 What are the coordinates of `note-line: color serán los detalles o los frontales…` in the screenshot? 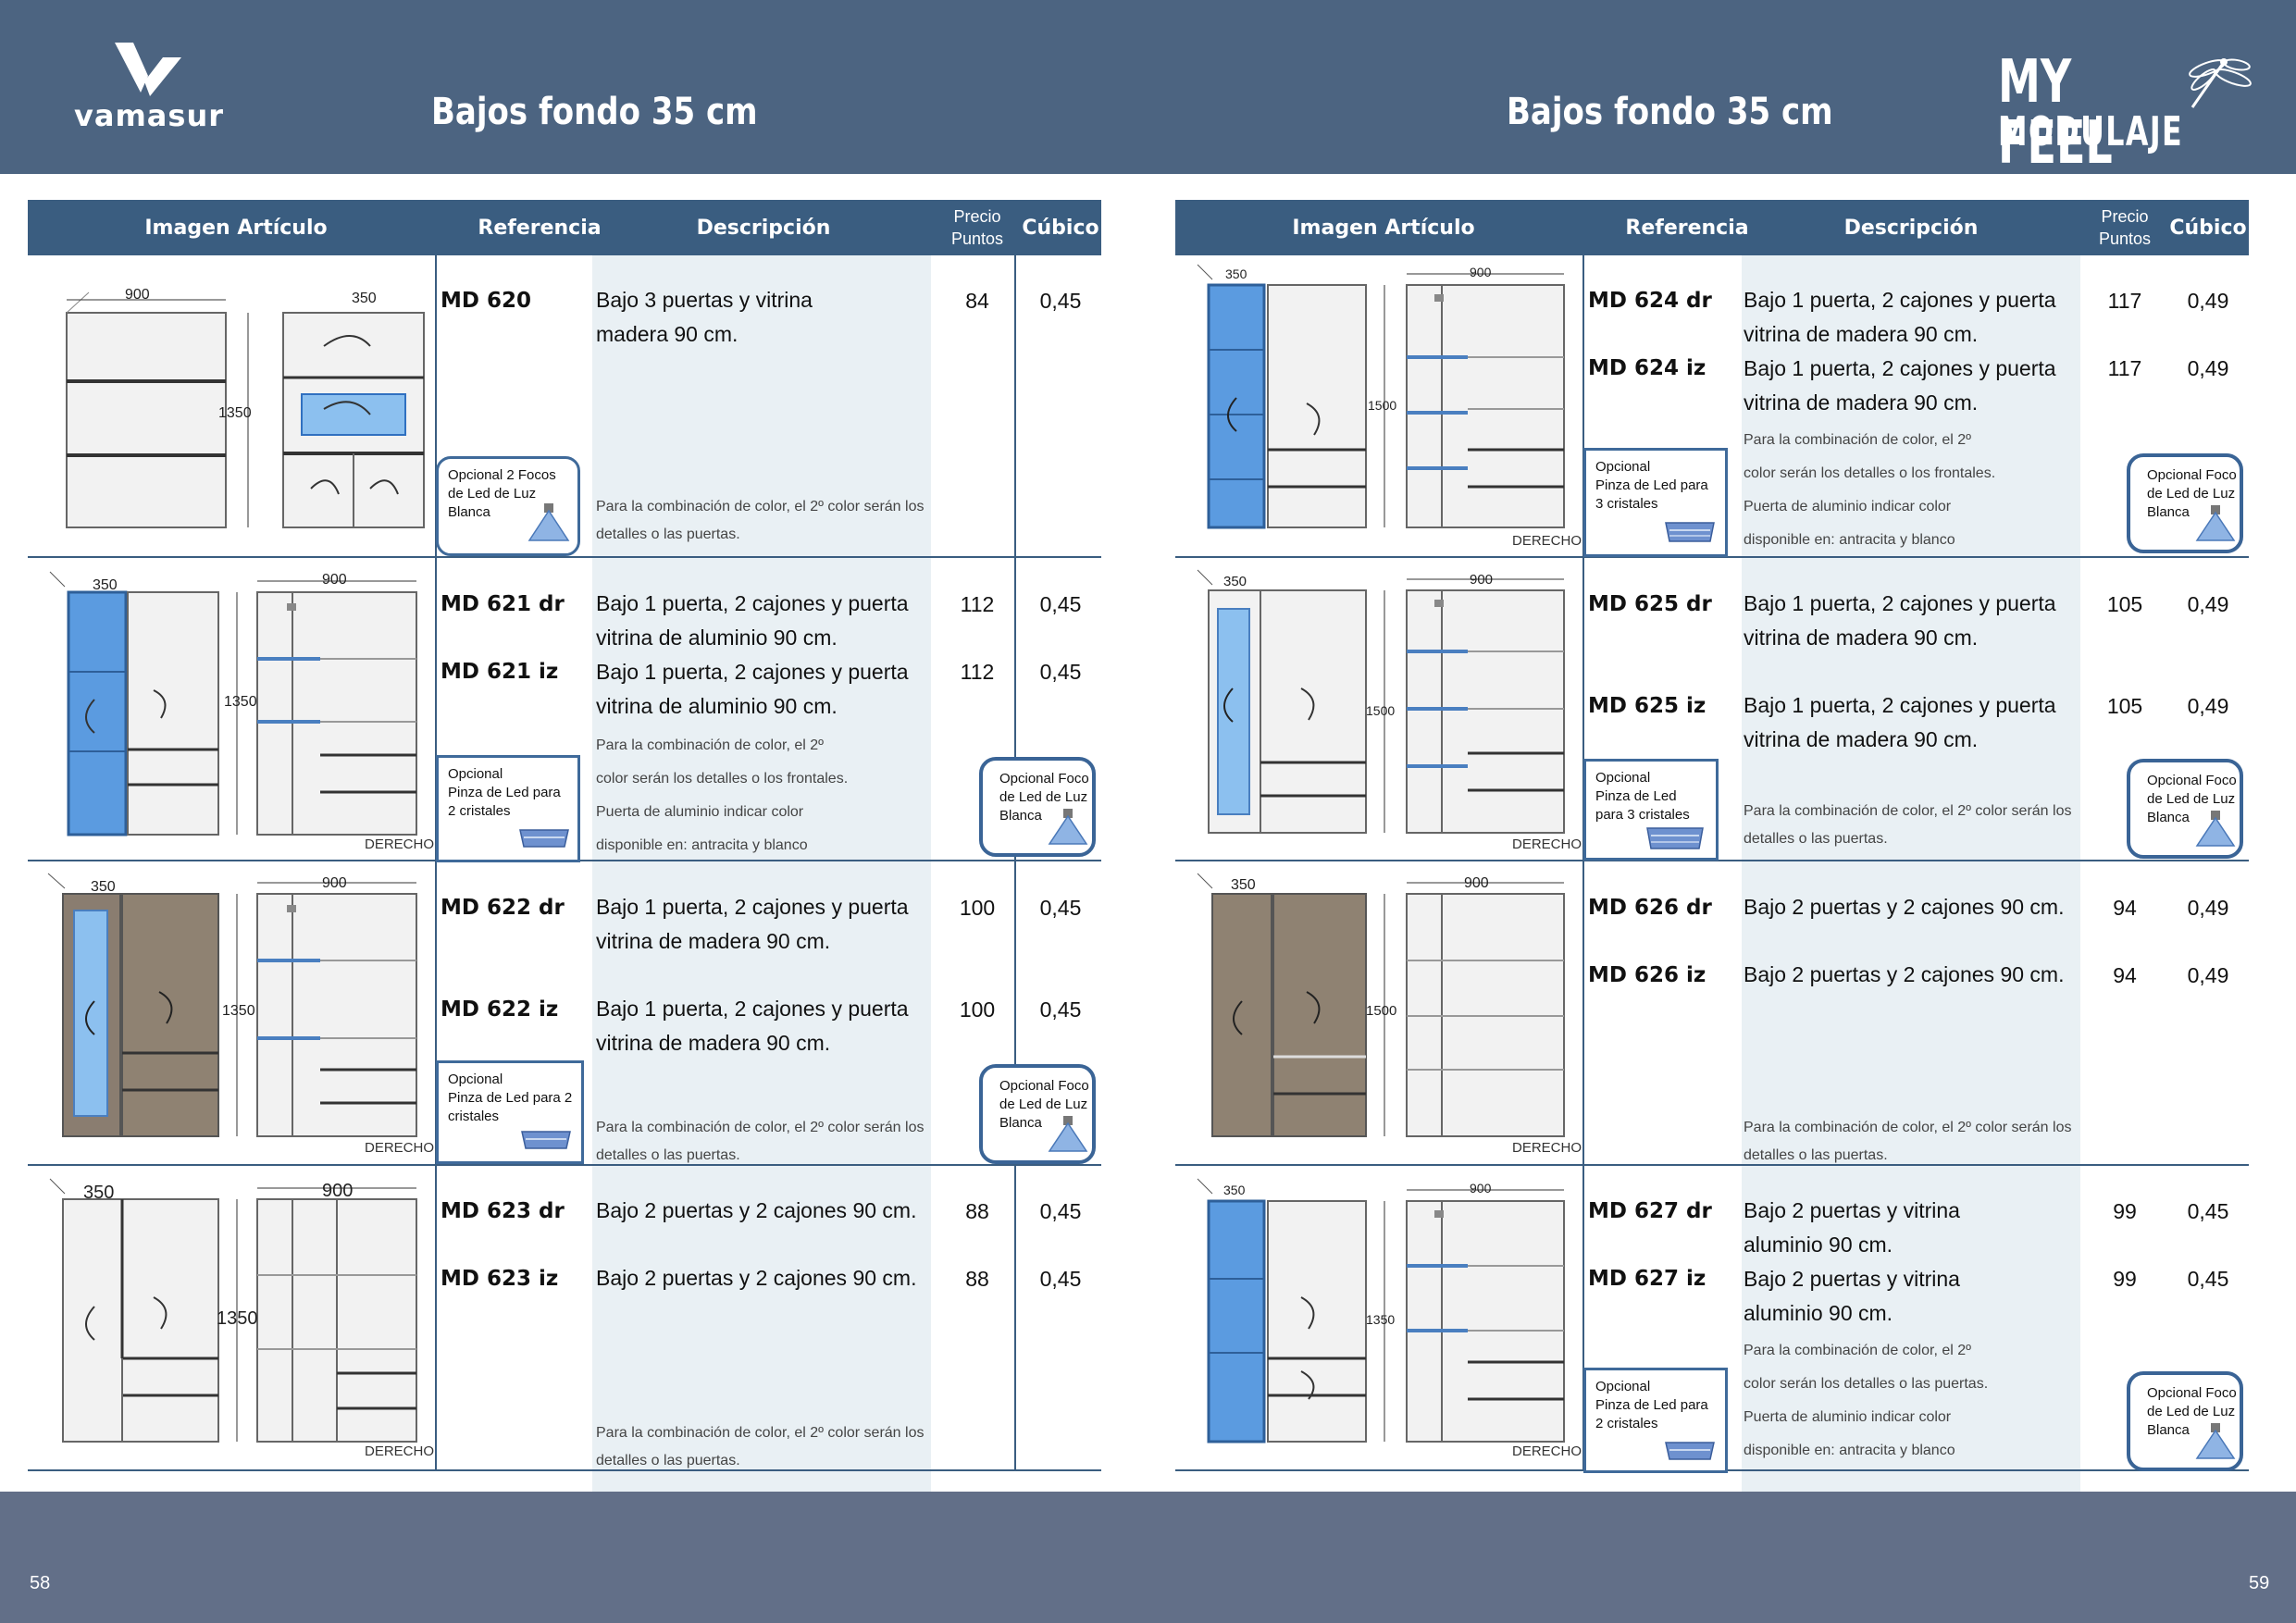 It's located at (723, 779).